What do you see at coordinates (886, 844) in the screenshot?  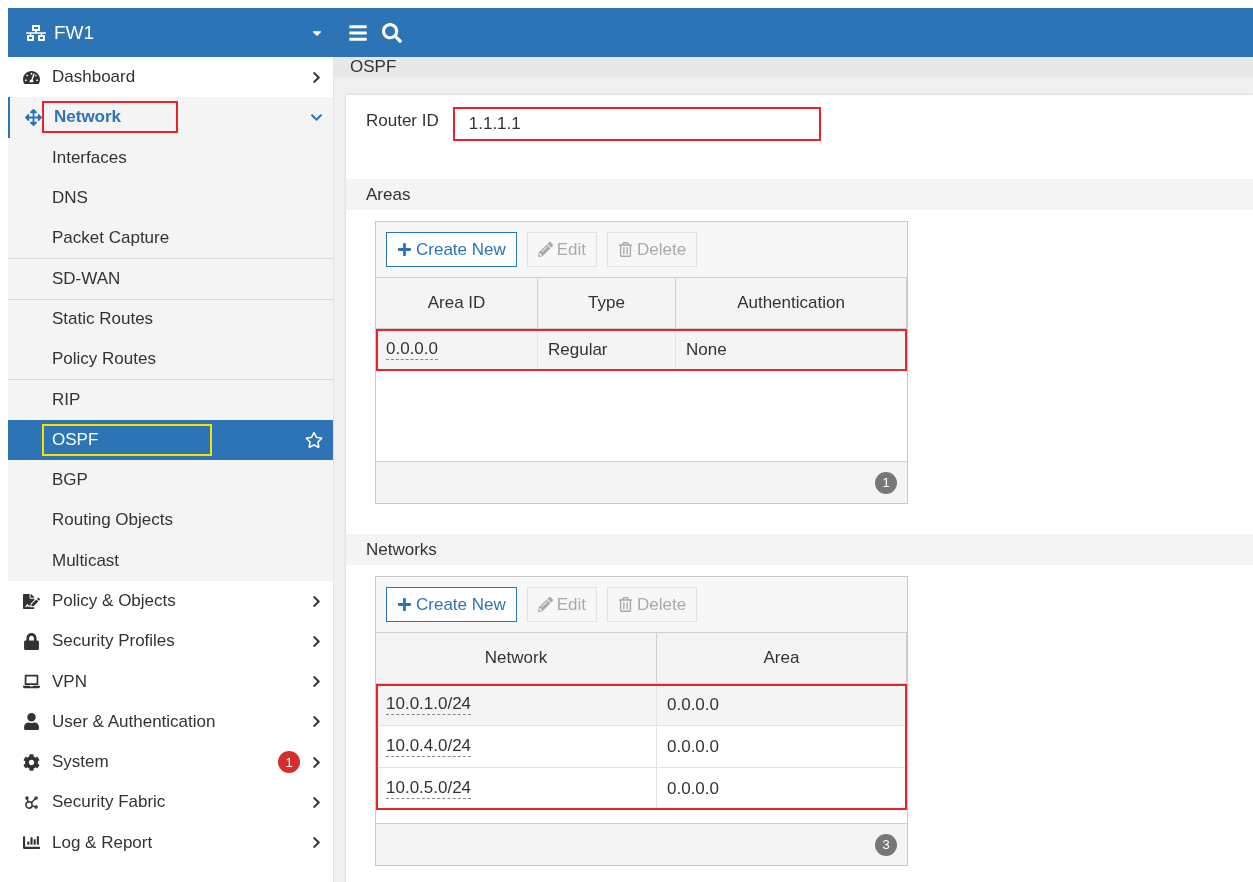 I see `row-count-badge: 3` at bounding box center [886, 844].